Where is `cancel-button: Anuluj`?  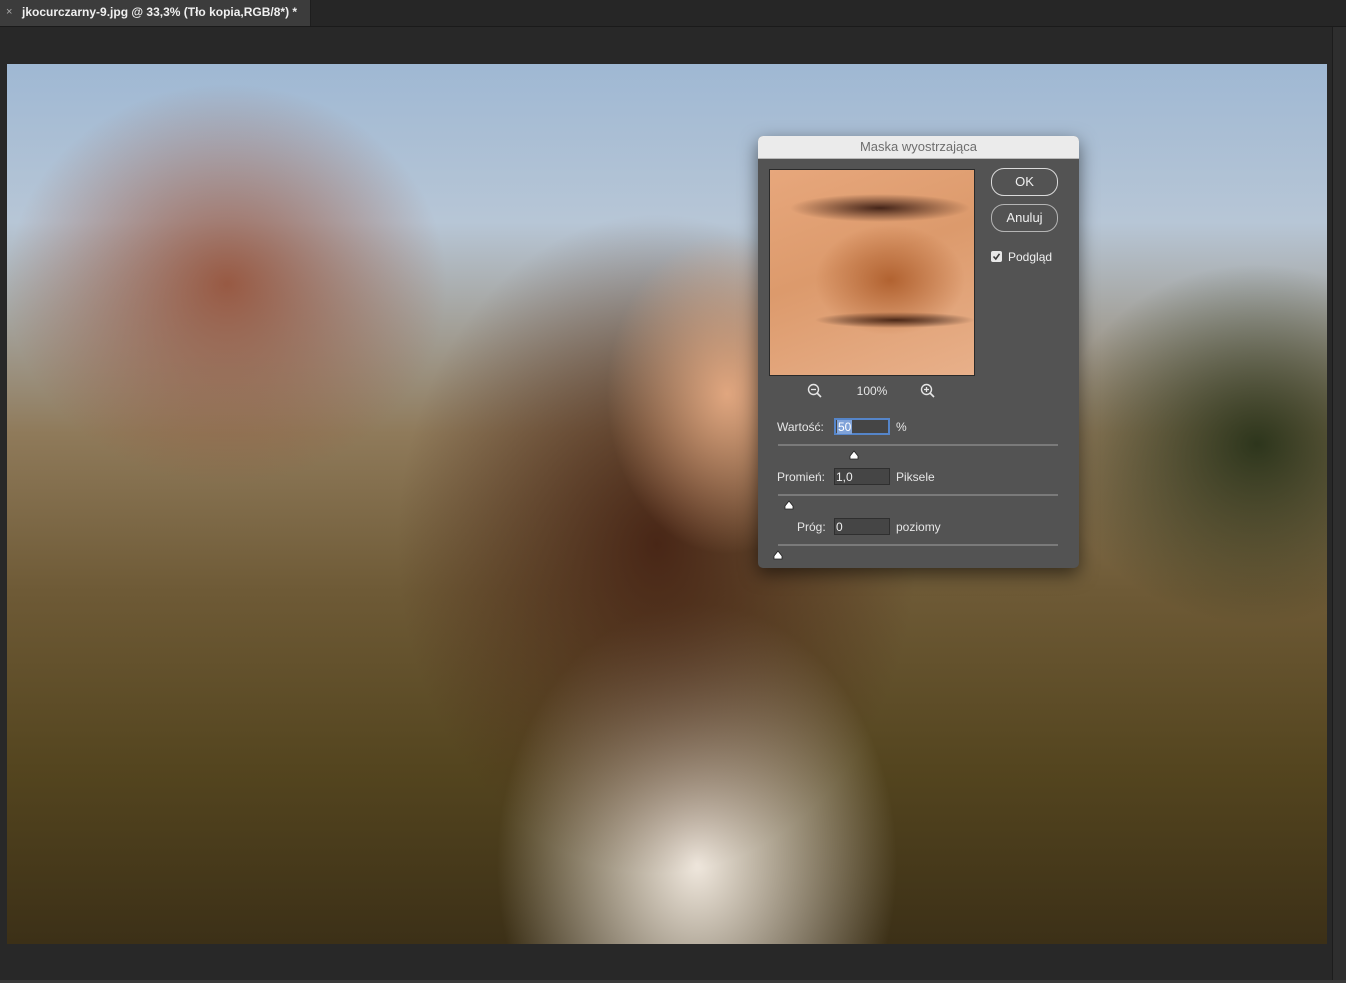 cancel-button: Anuluj is located at coordinates (1024, 218).